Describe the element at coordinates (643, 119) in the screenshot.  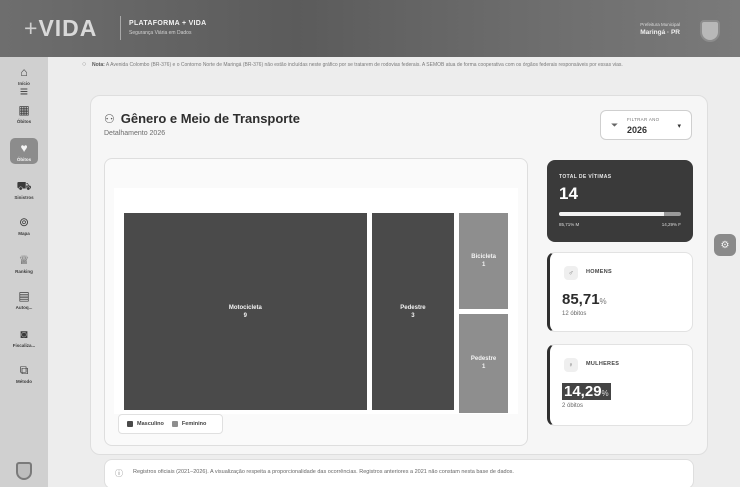
I see `filter-label: FILTRAR ANO` at that location.